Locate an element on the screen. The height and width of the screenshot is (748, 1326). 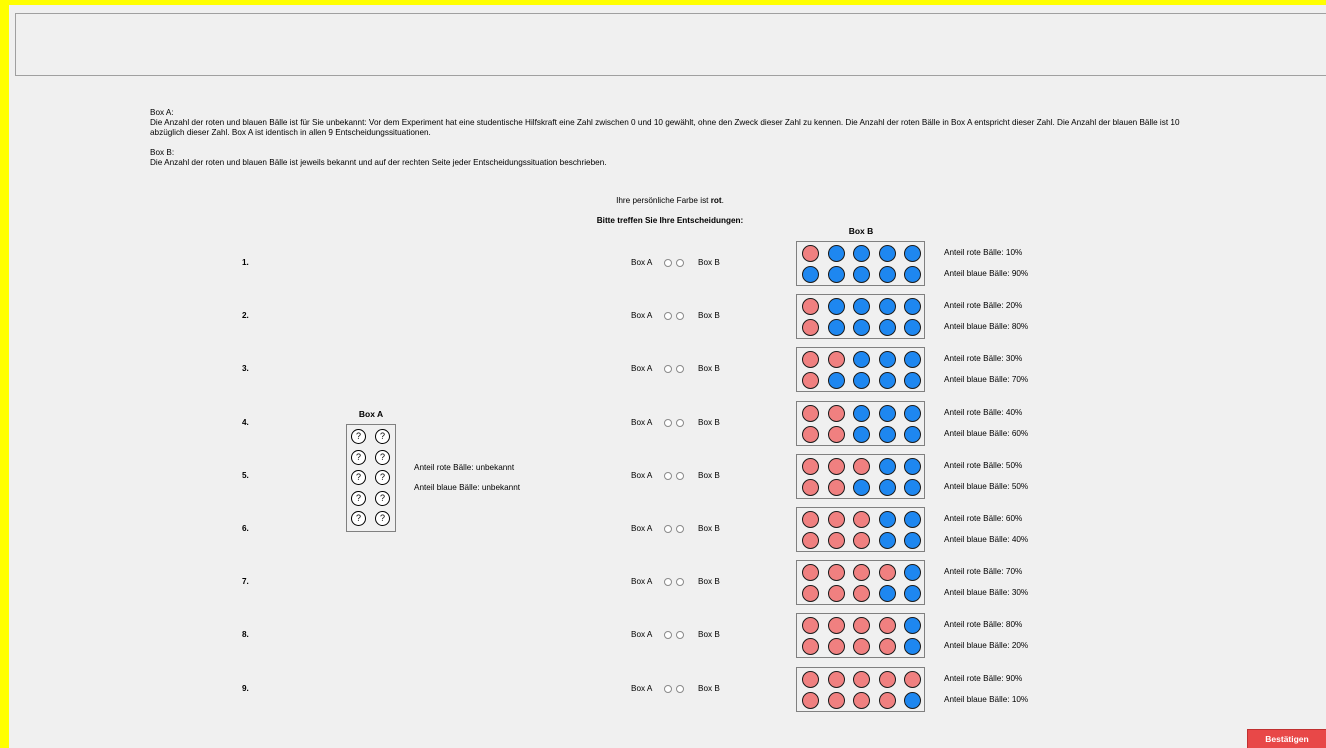
box-b-red-share: Anteil rote Bälle: 40% is located at coordinates (983, 412).